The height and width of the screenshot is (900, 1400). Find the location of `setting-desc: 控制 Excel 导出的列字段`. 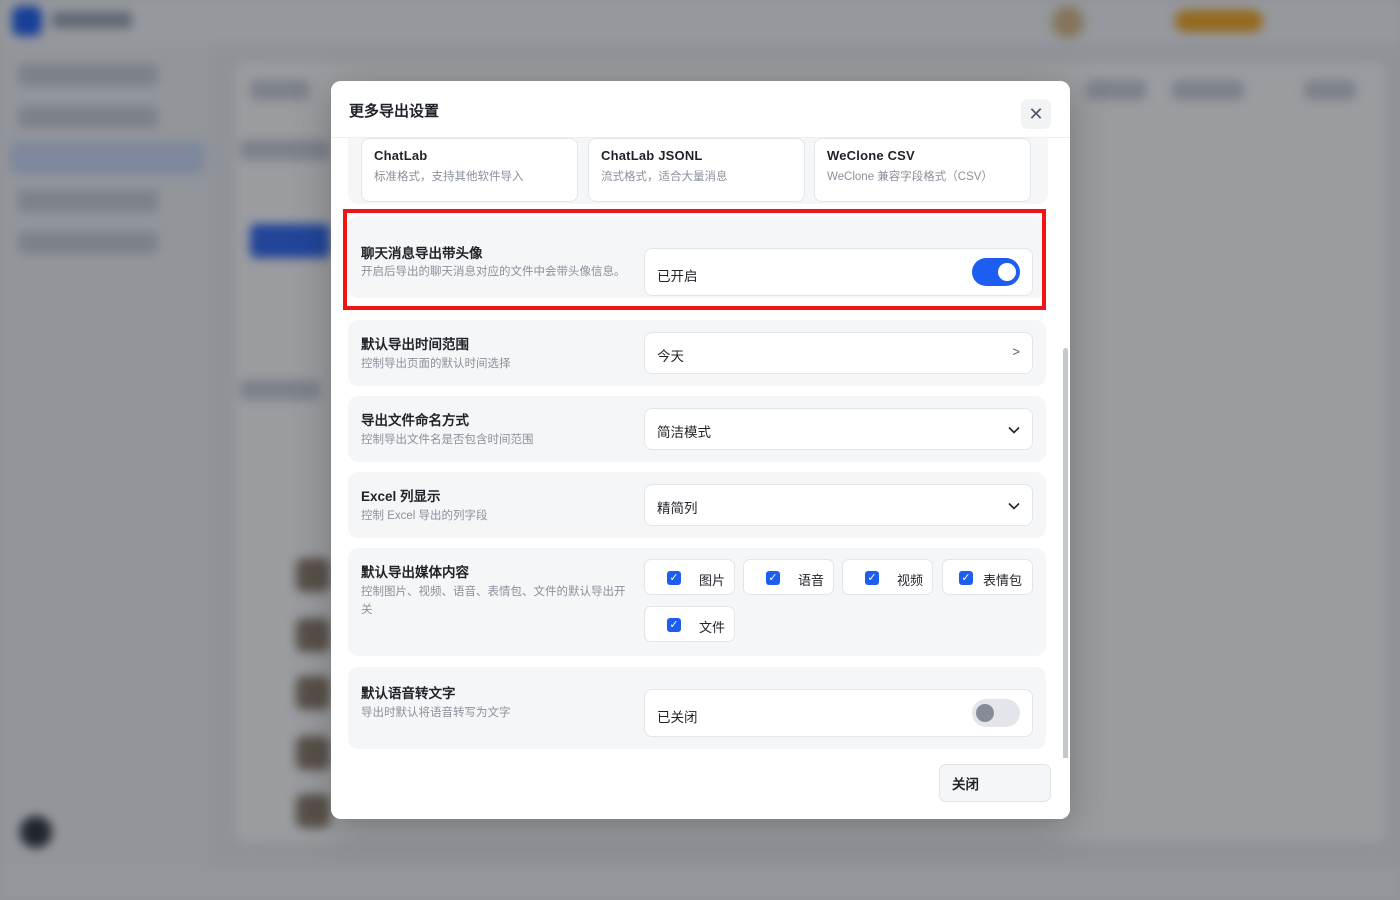

setting-desc: 控制 Excel 导出的列字段 is located at coordinates (424, 516).